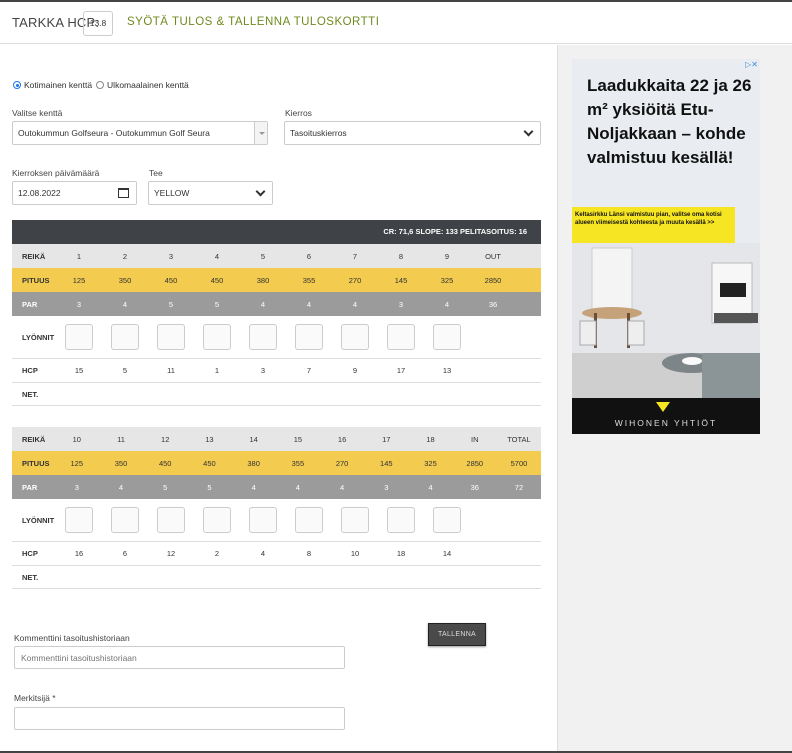  Describe the element at coordinates (179, 718) in the screenshot. I see `marker-input` at that location.